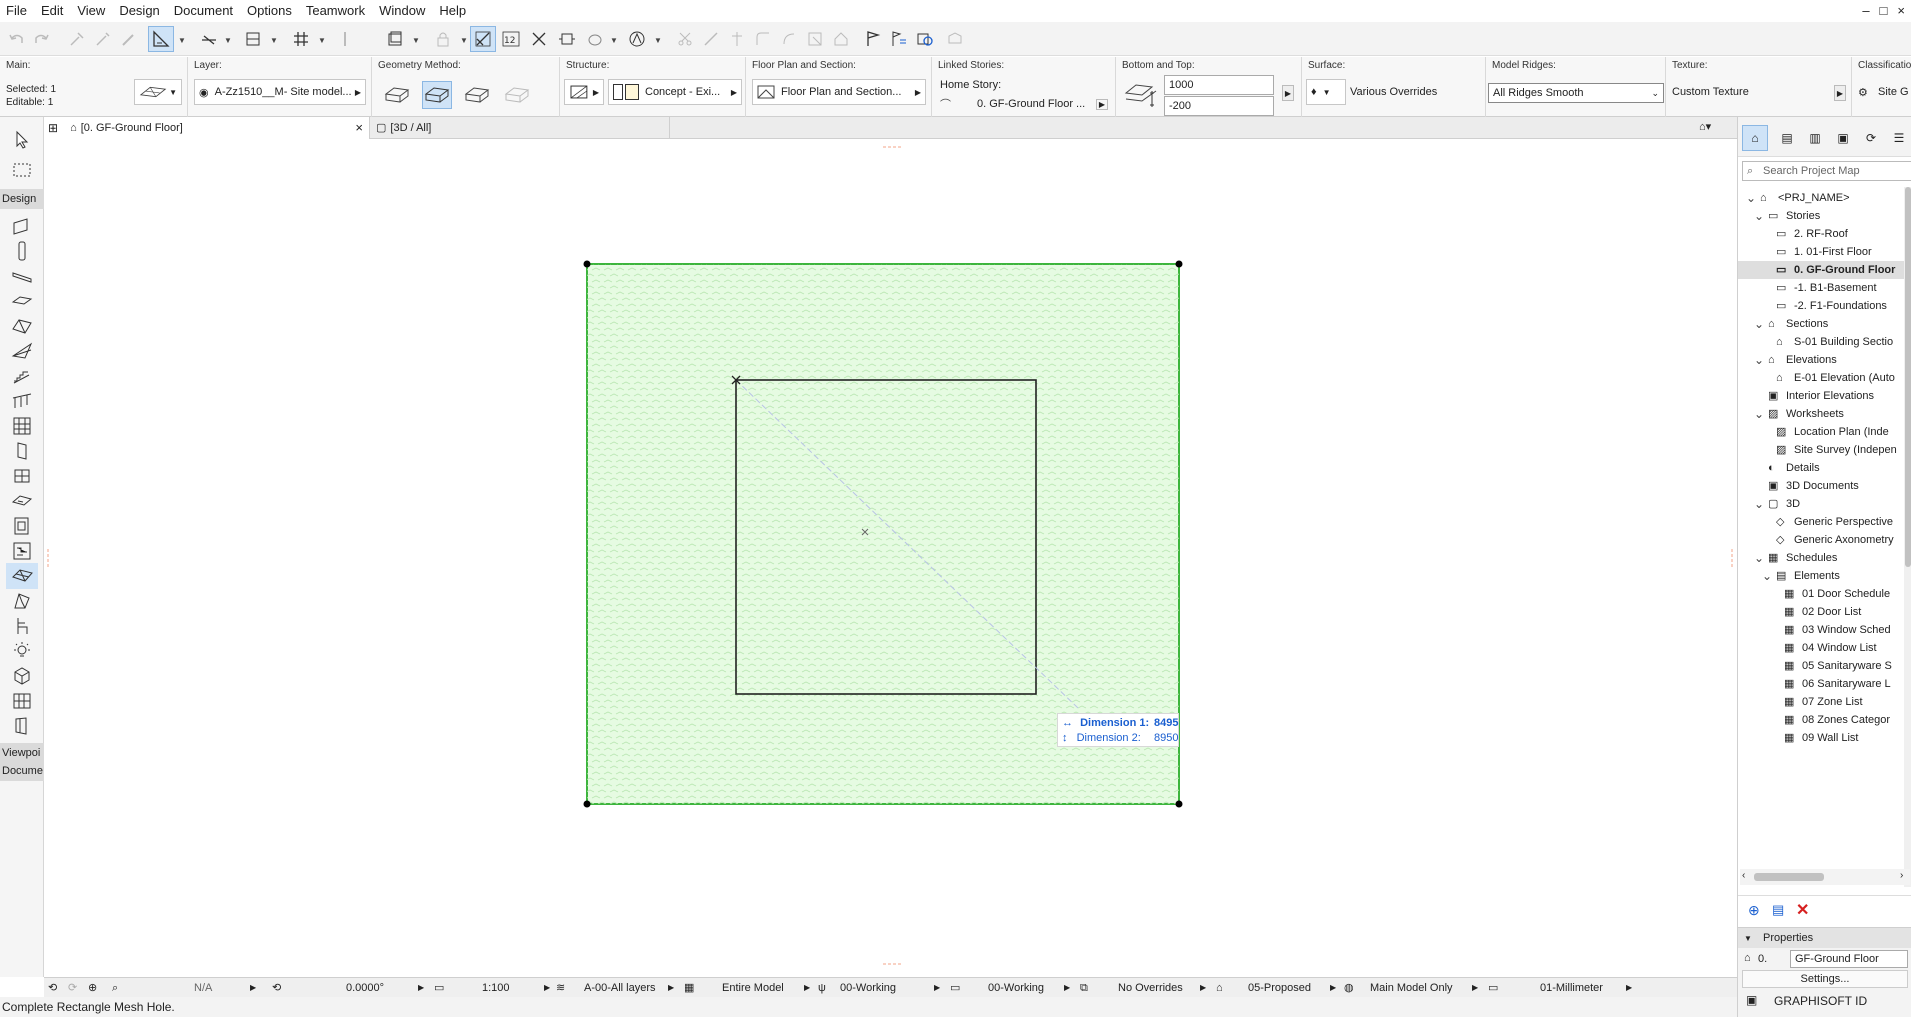 Image resolution: width=1911 pixels, height=1017 pixels. Describe the element at coordinates (1821, 252) in the screenshot. I see `tree-item: ▭ 1. 01-First Floor` at that location.